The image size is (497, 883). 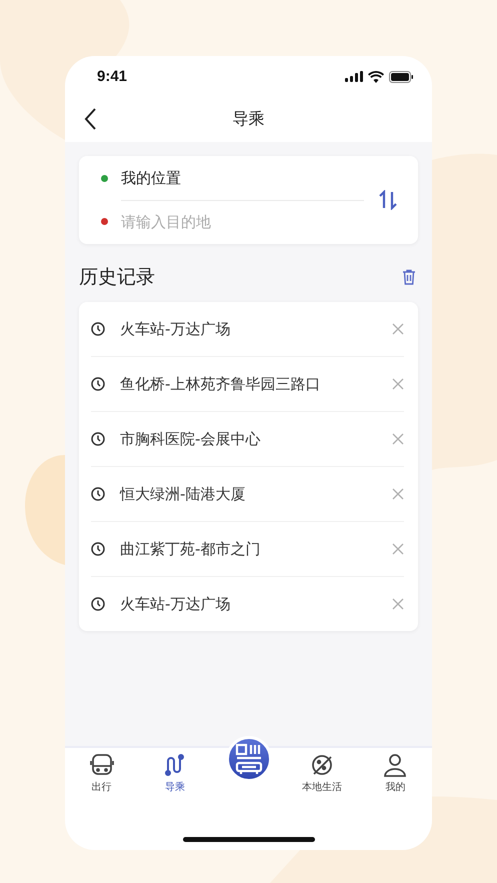 I want to click on tab: 导乘, so click(x=175, y=773).